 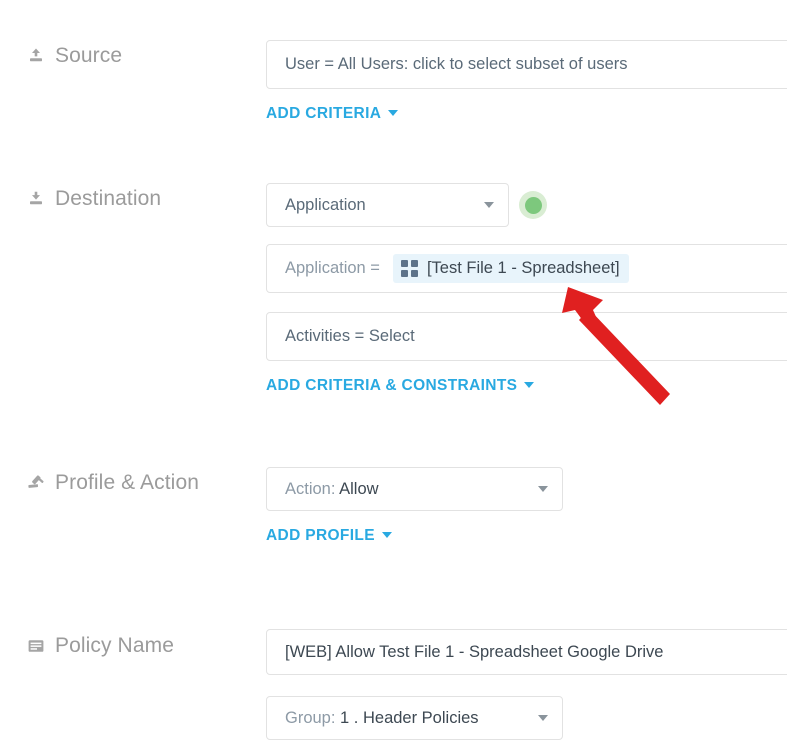 I want to click on document-lines-icon, so click(x=36, y=646).